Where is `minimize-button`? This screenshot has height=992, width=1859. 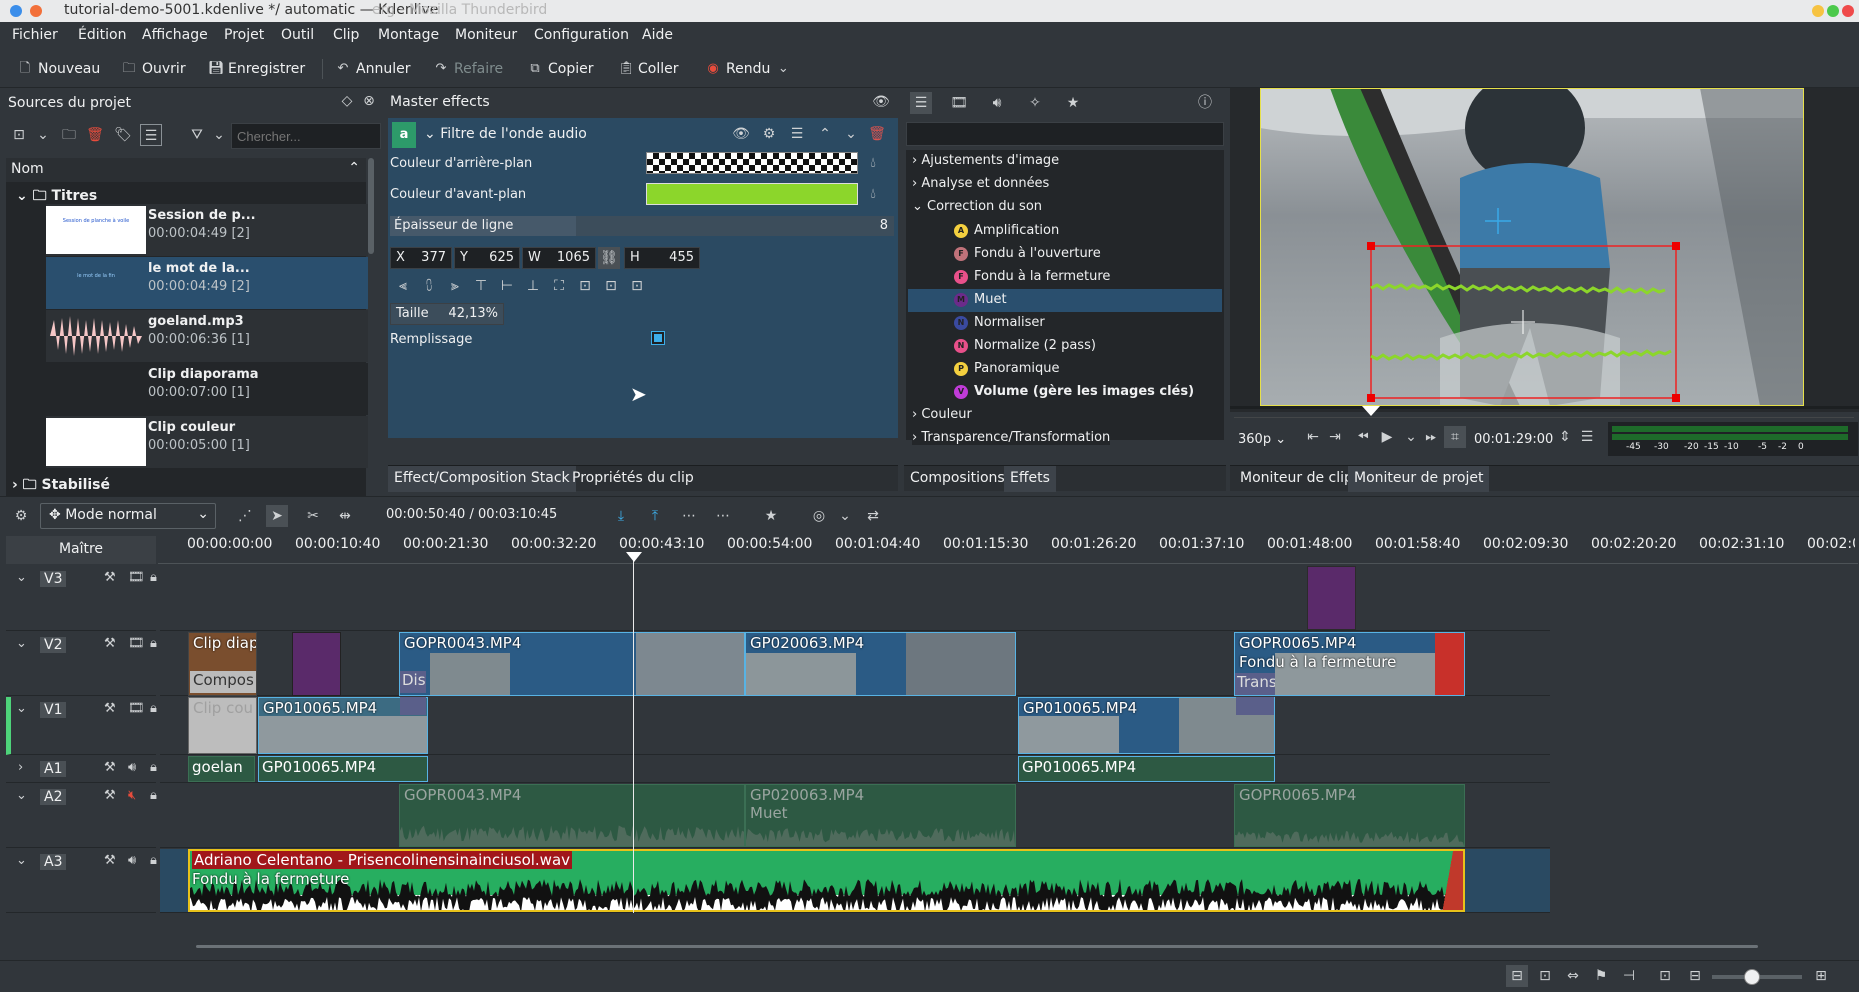 minimize-button is located at coordinates (1818, 11).